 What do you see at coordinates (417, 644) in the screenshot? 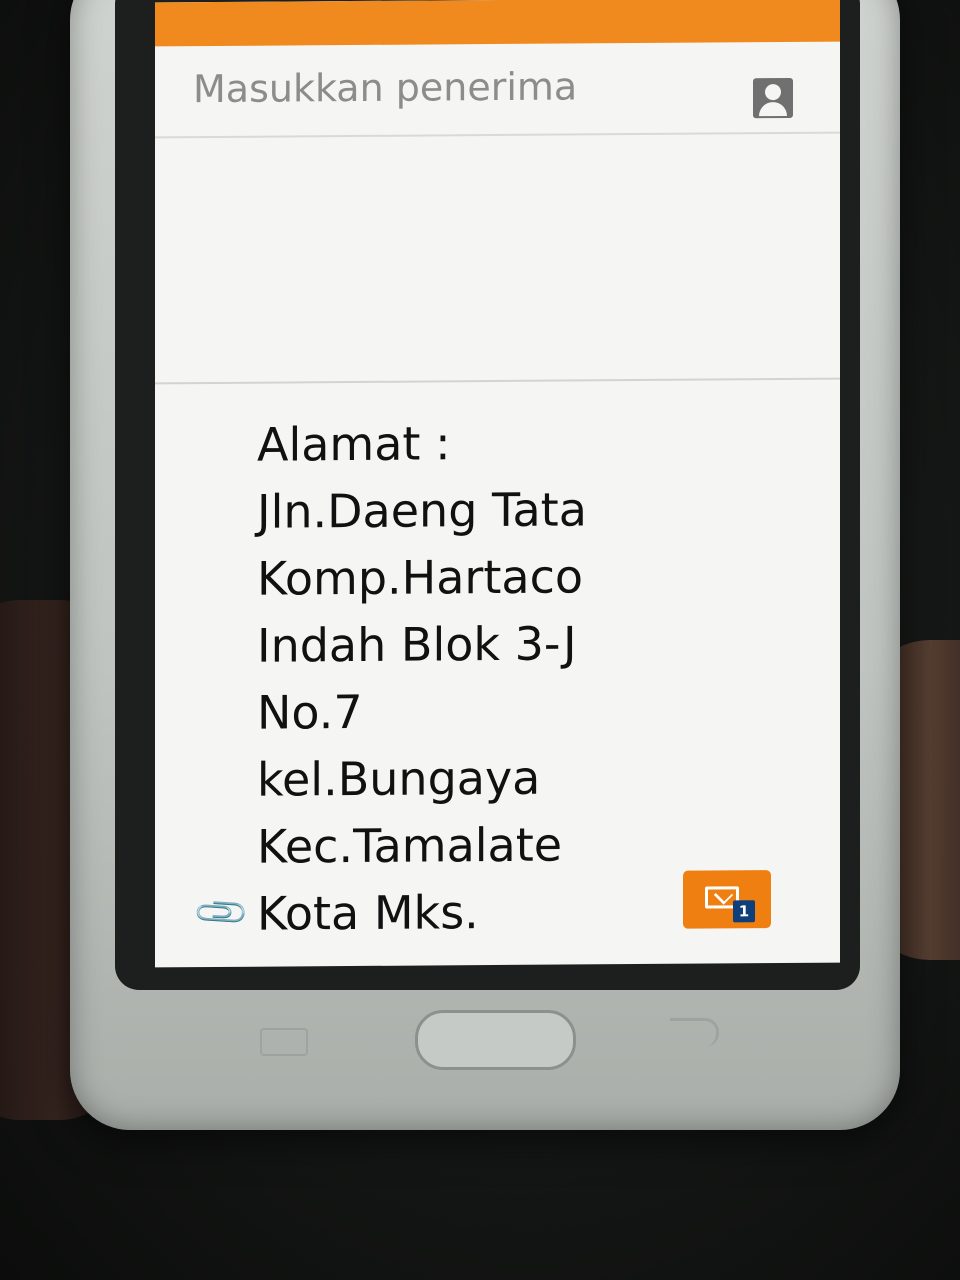
I see `message-line: Indah Blok 3-J` at bounding box center [417, 644].